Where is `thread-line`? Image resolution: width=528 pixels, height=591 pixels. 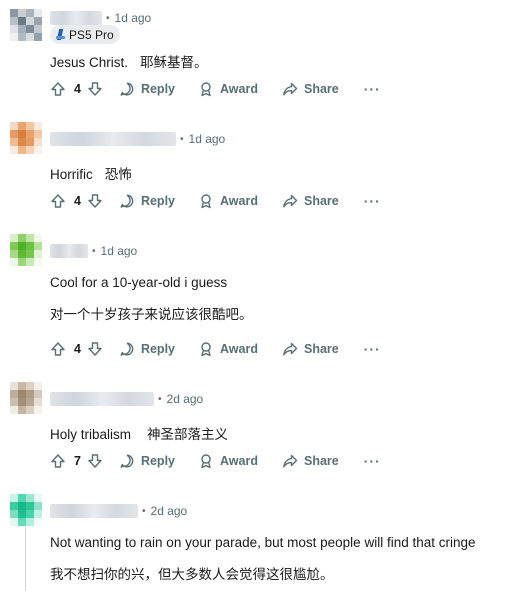 thread-line is located at coordinates (25, 559).